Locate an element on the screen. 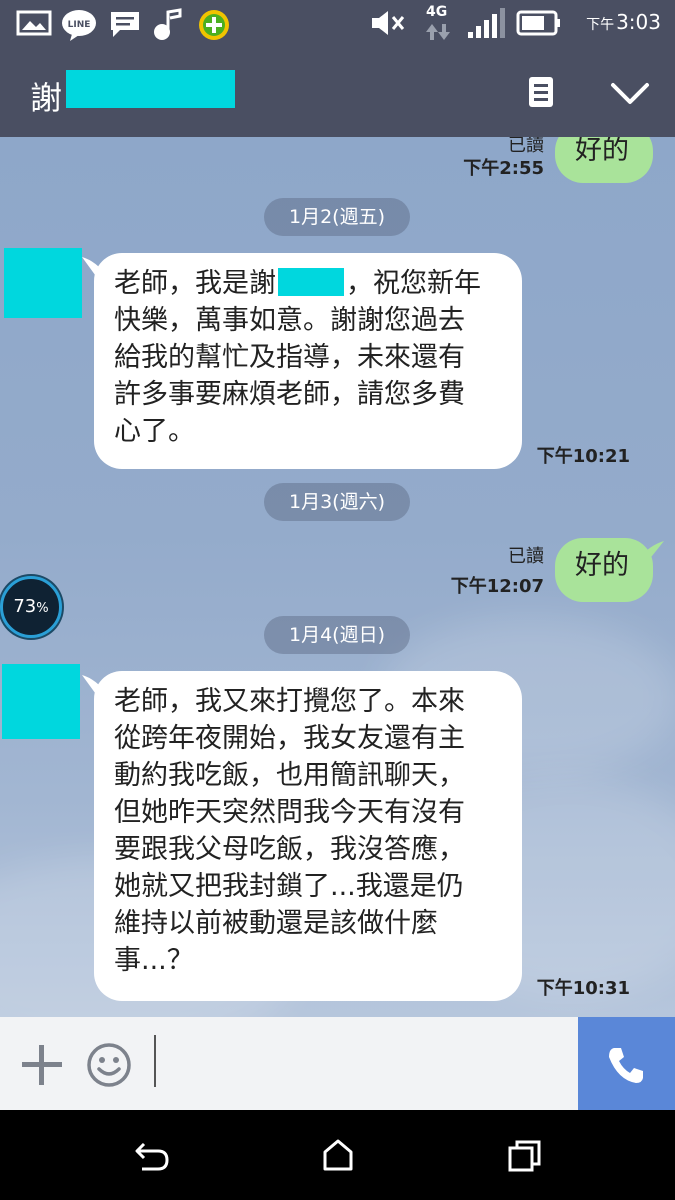  read-status: 已讀 is located at coordinates (526, 556).